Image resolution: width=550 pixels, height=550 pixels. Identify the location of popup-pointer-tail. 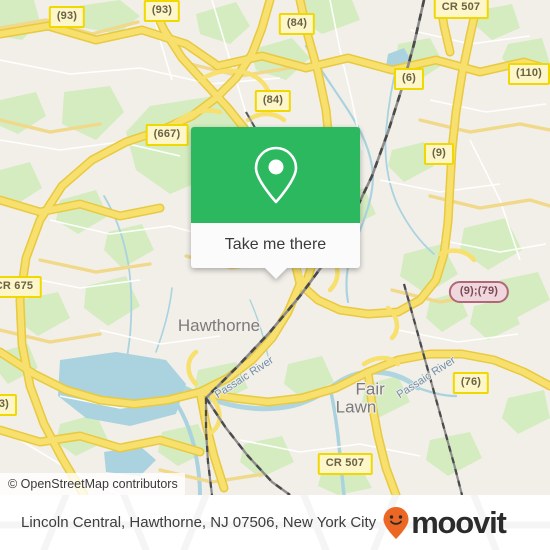
(275, 273).